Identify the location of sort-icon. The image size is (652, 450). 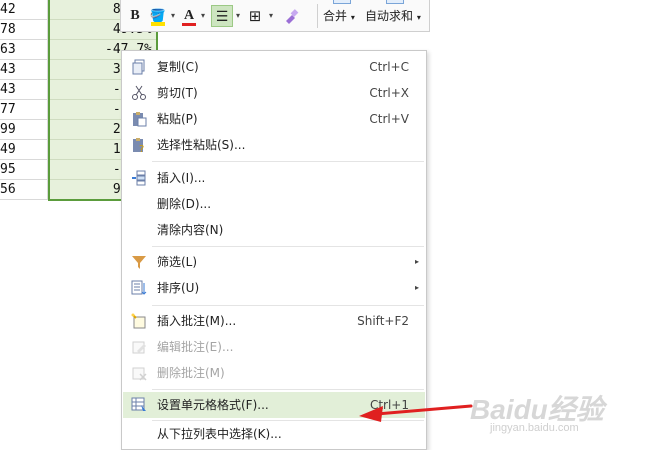
(139, 288).